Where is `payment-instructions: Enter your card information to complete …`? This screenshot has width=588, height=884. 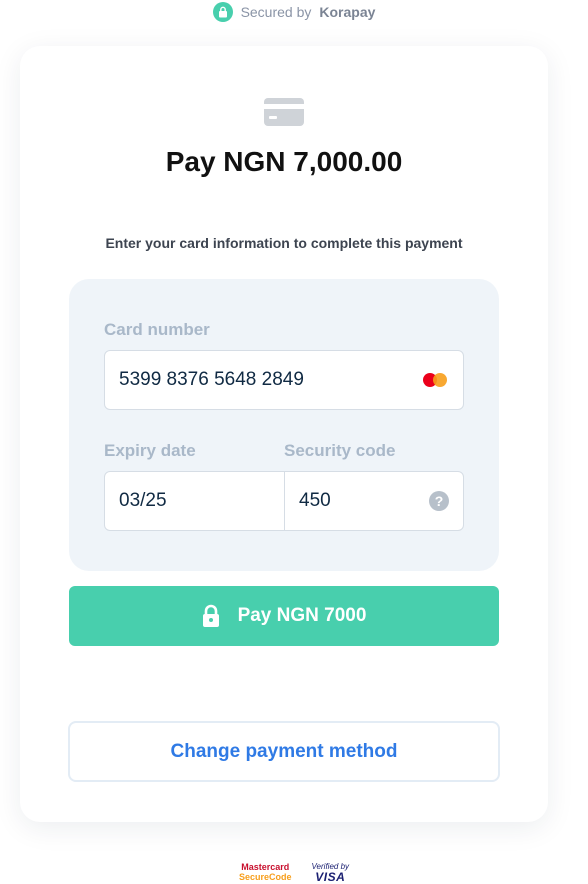 payment-instructions: Enter your card information to complete … is located at coordinates (284, 243).